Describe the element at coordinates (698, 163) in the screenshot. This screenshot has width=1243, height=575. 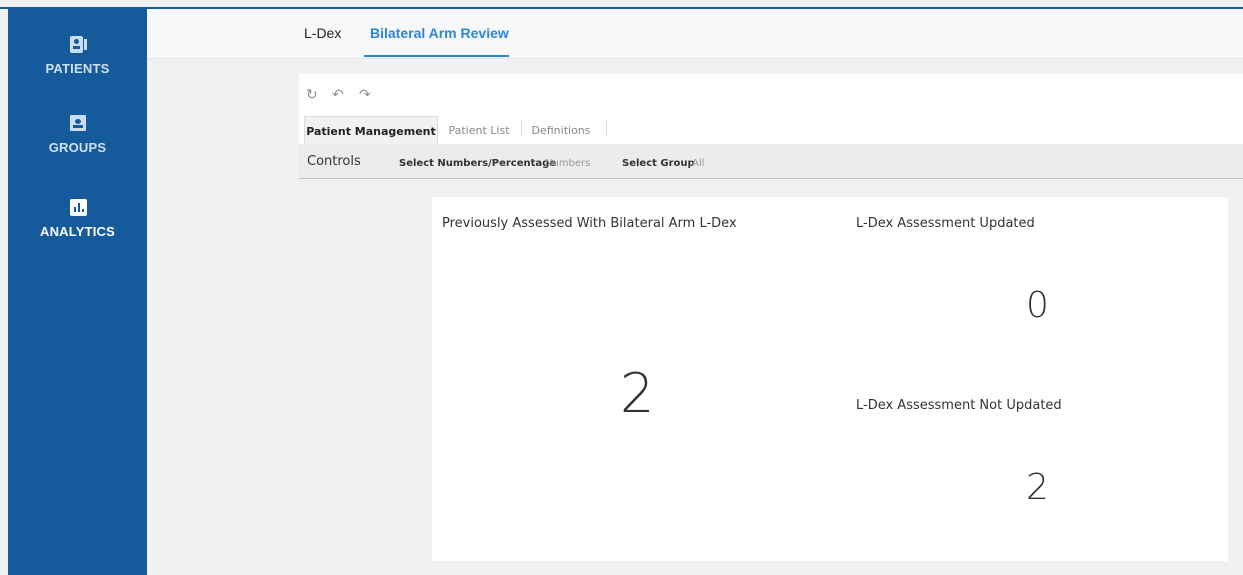
I see `select-group-value: All` at that location.